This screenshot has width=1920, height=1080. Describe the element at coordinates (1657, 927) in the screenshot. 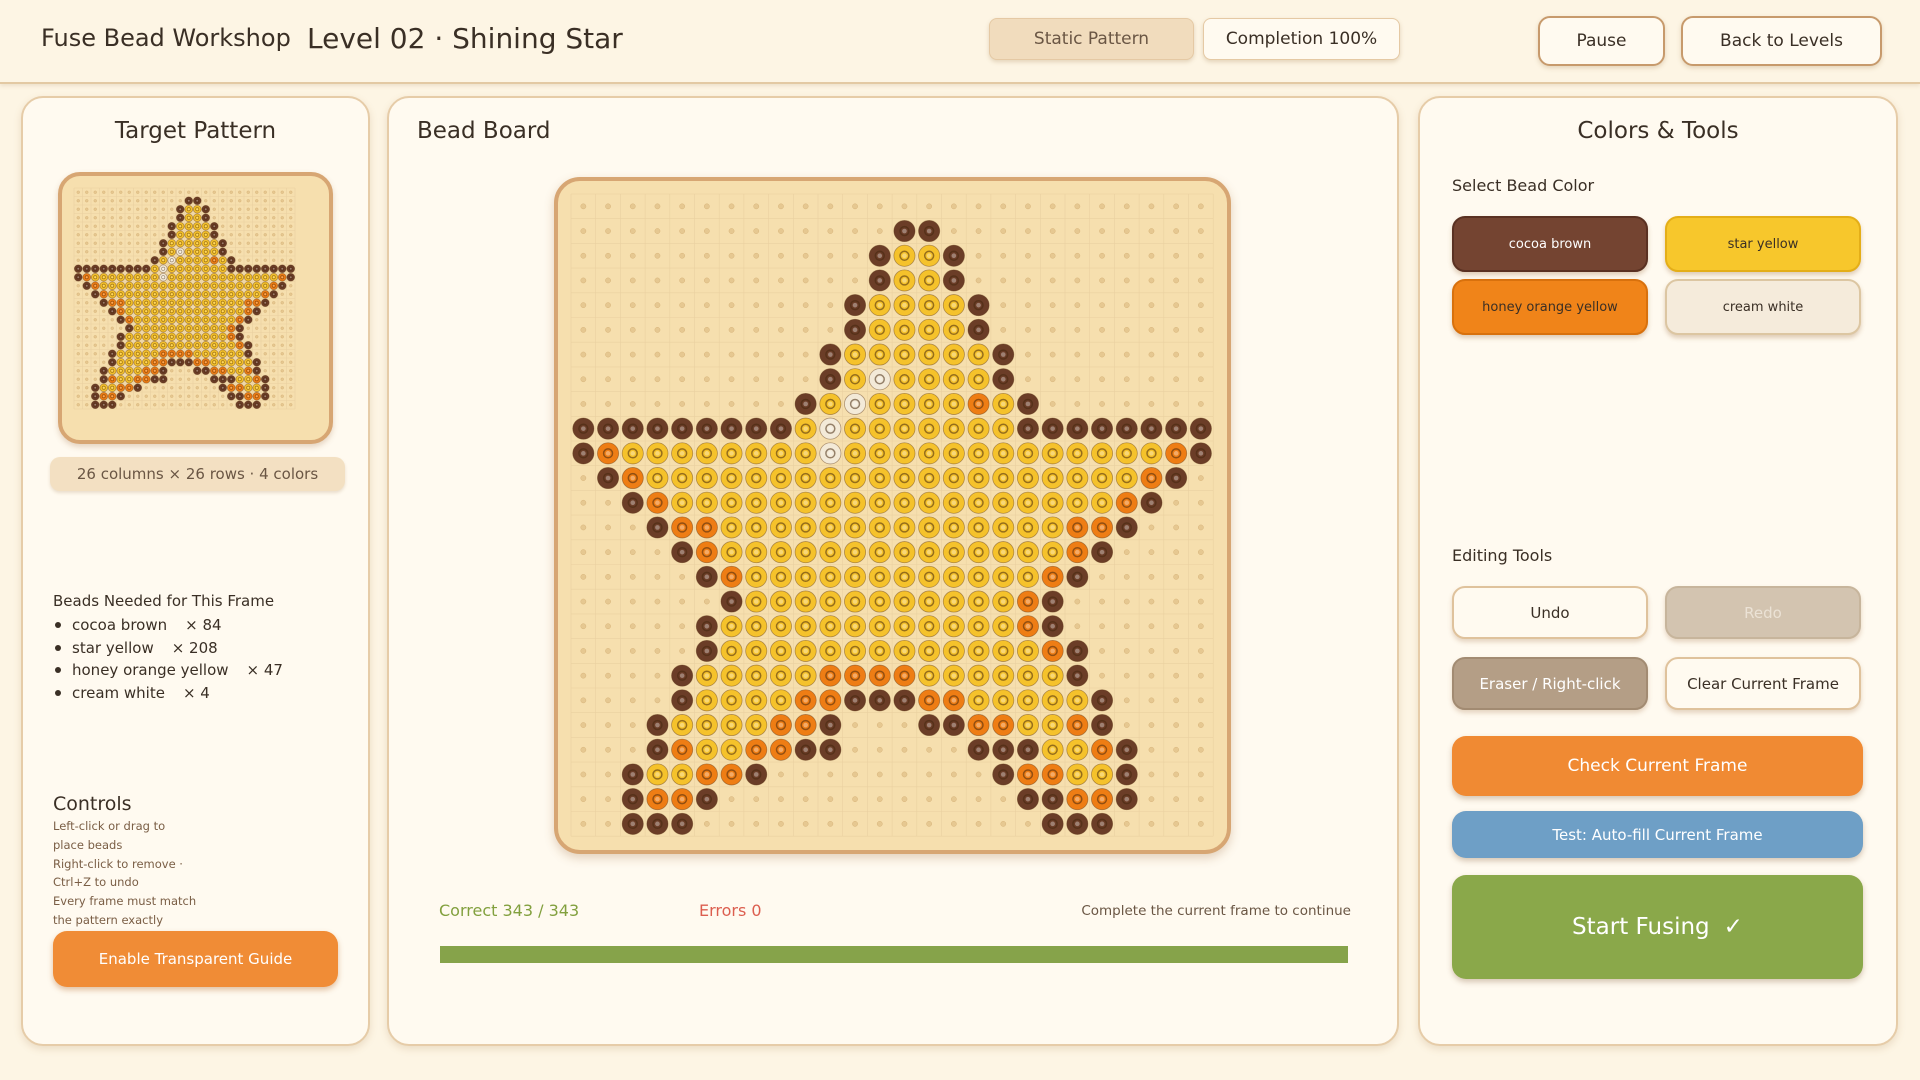

I see `start-fusing-button: Start Fusing ✓` at that location.